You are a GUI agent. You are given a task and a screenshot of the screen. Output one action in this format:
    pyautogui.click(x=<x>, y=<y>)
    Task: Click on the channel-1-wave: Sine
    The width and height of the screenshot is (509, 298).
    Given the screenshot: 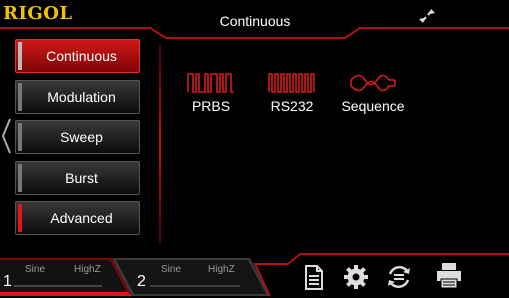 What is the action you would take?
    pyautogui.click(x=35, y=269)
    